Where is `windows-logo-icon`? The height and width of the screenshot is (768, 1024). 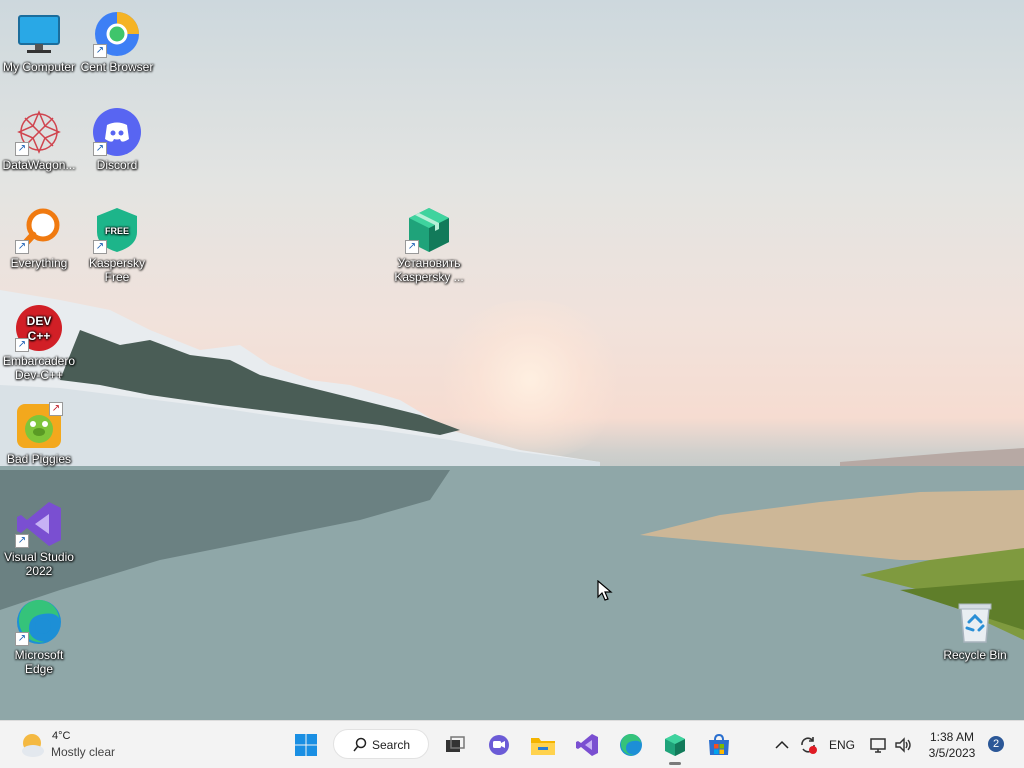 windows-logo-icon is located at coordinates (306, 745).